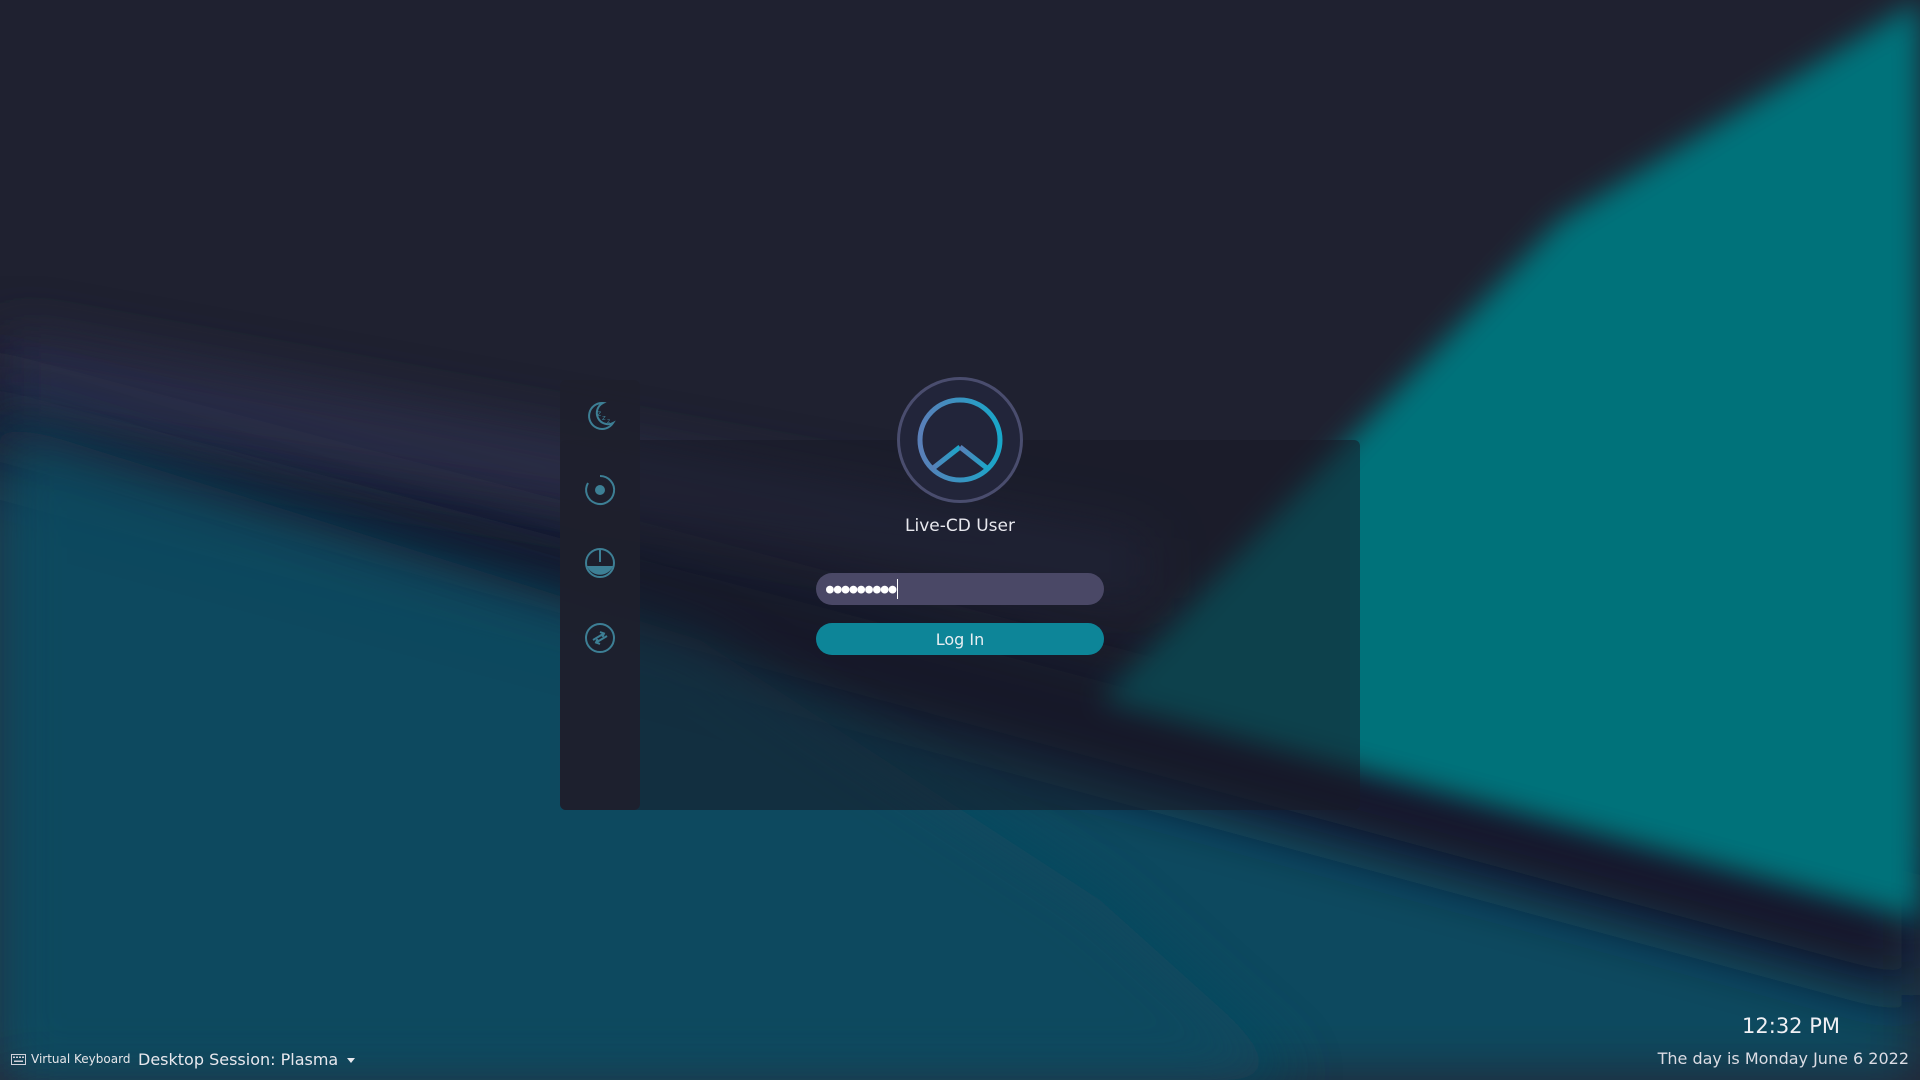 The image size is (1920, 1080). I want to click on restart-button, so click(600, 490).